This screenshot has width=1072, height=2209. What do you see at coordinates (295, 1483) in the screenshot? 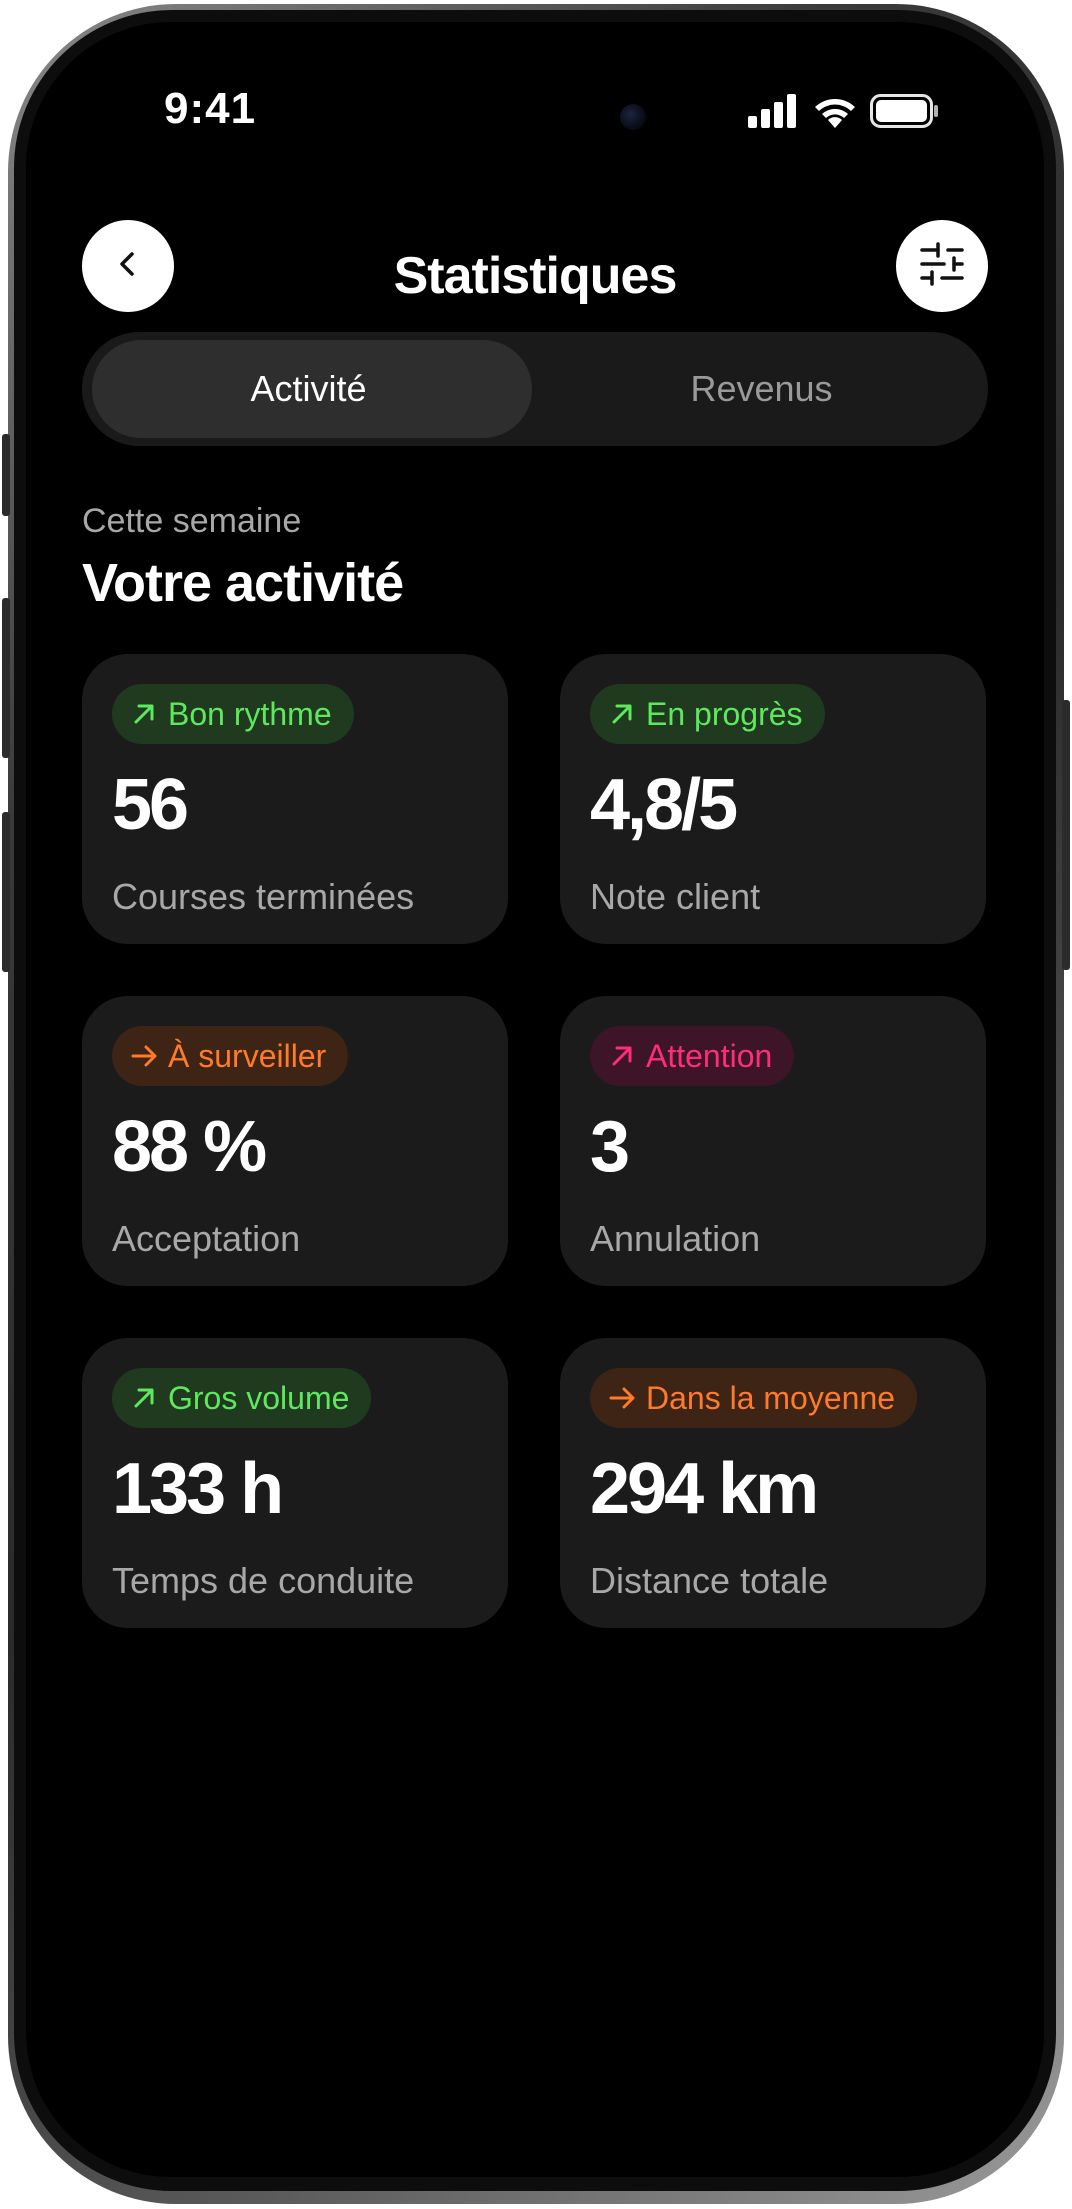
I see `stat-card: Gros volume 133 h Temps de conduite` at bounding box center [295, 1483].